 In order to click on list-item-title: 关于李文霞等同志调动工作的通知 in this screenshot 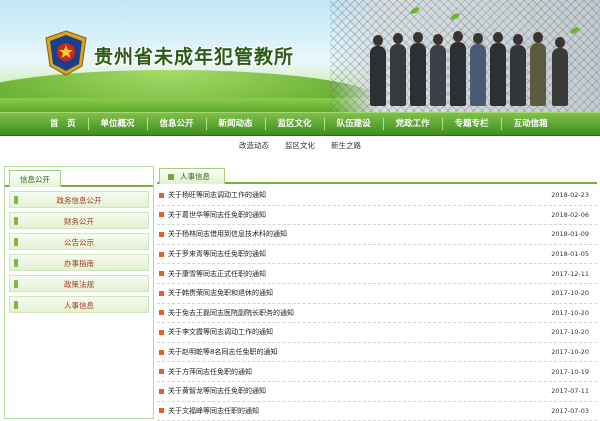, I will do `click(359, 332)`.